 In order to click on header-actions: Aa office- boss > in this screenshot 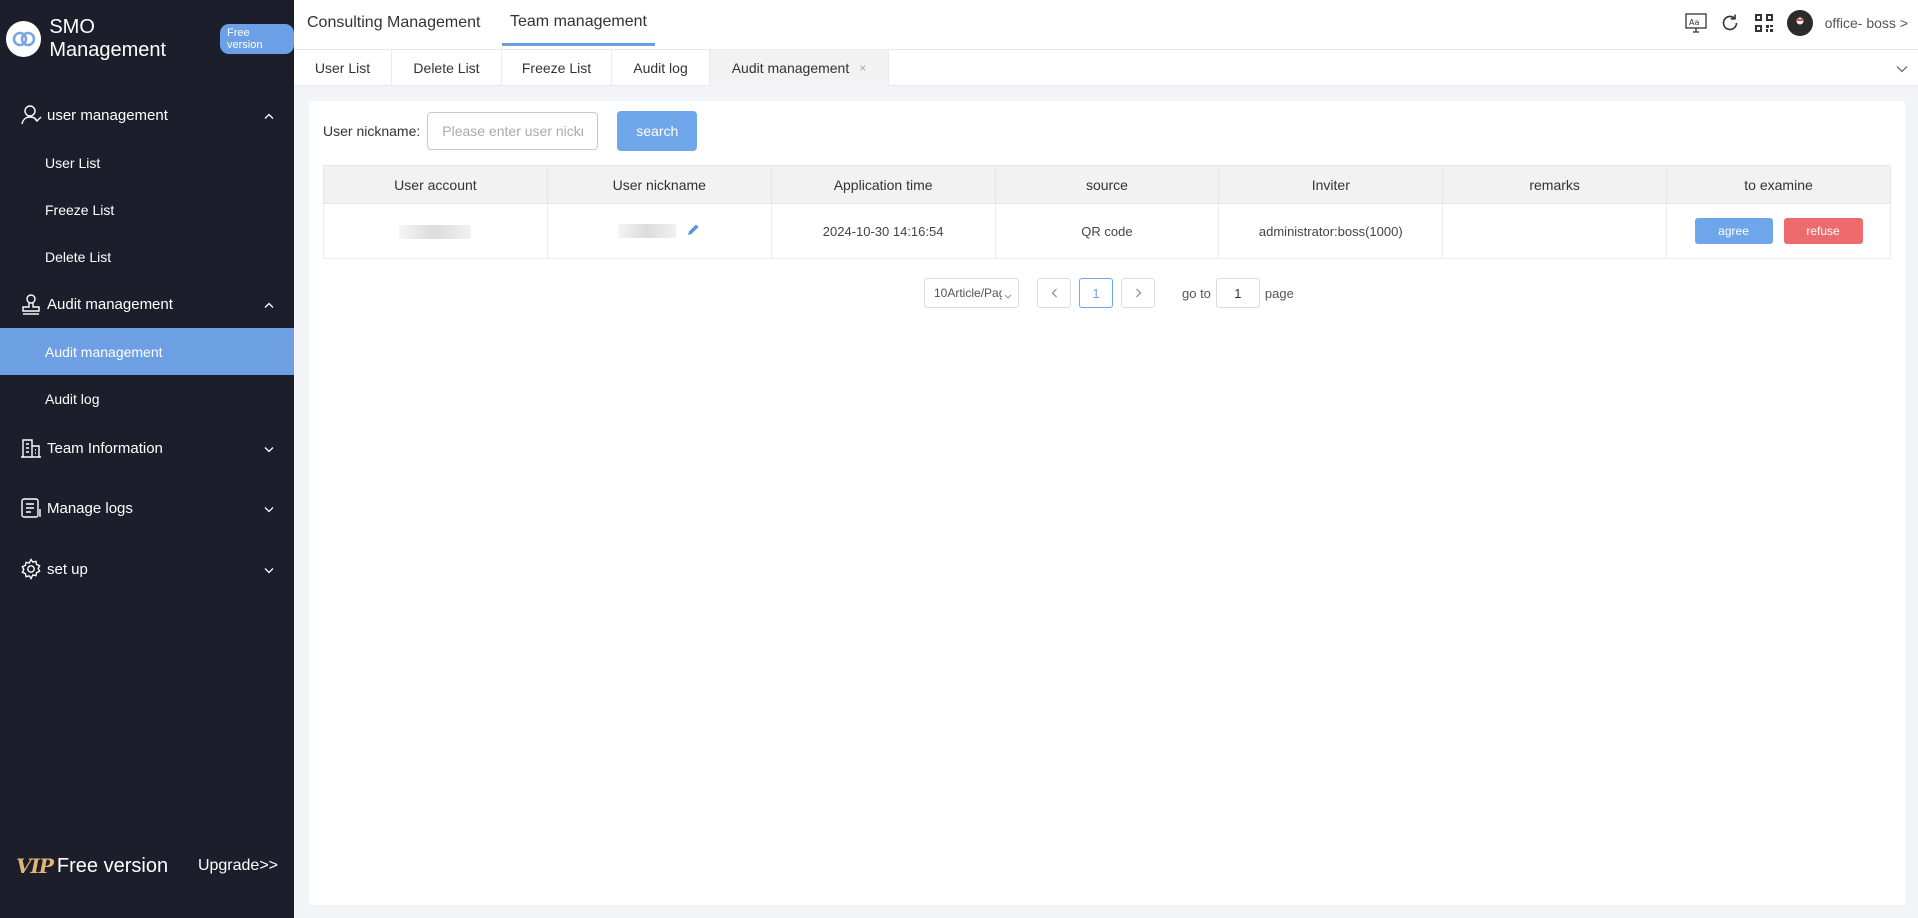, I will do `click(1796, 23)`.